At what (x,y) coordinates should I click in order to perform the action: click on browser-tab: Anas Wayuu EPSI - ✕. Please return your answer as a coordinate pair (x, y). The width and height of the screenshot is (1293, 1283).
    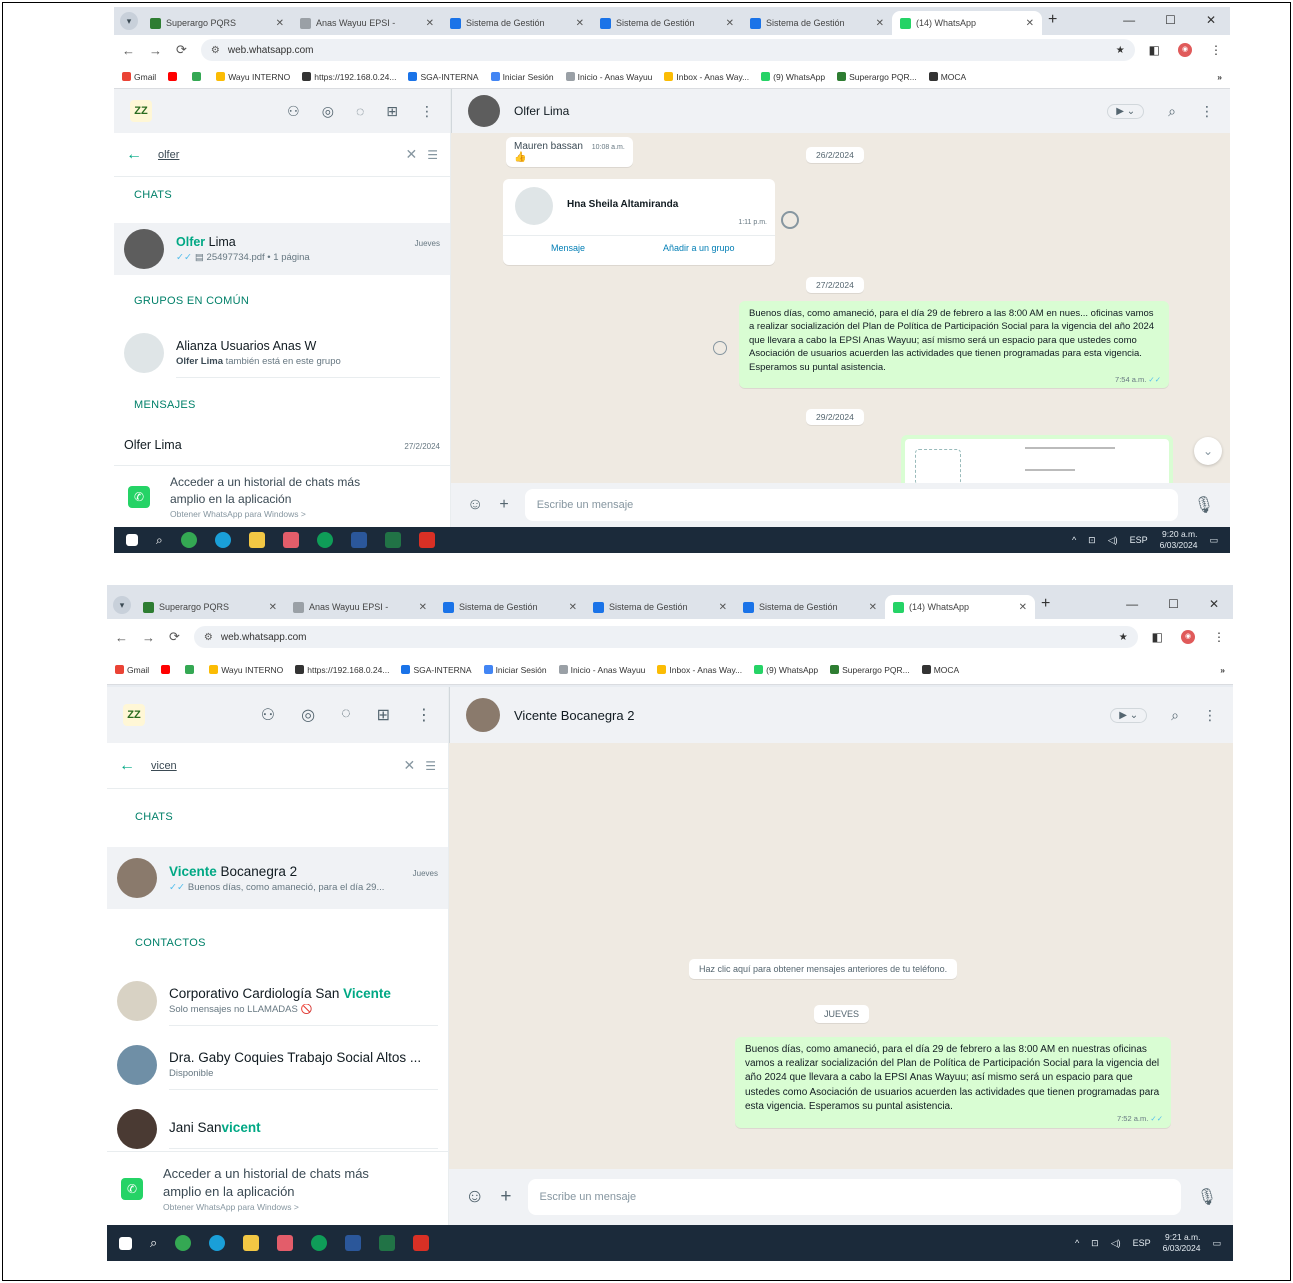
    Looking at the image, I should click on (360, 607).